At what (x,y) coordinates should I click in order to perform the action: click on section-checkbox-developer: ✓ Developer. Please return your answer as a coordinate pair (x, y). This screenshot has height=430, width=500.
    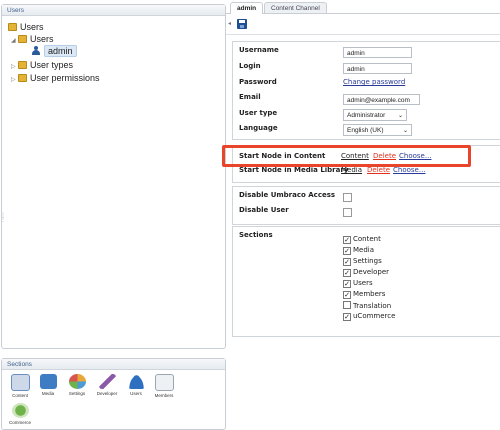
    Looking at the image, I should click on (366, 273).